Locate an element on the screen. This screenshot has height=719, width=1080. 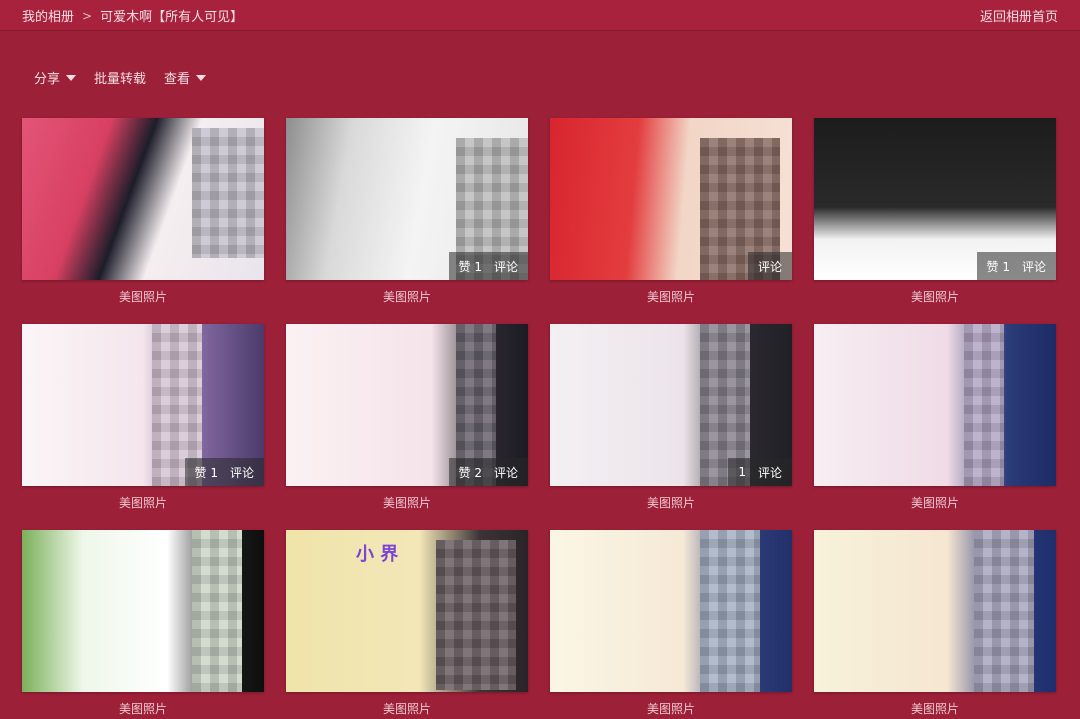
like-count: 赞 2 is located at coordinates (470, 472).